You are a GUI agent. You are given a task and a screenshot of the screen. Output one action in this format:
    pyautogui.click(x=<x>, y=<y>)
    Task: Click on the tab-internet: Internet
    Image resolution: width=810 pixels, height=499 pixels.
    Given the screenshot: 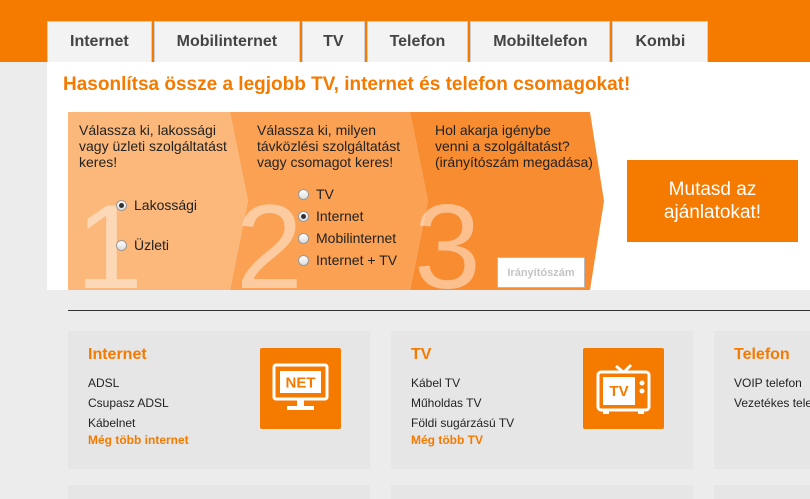 What is the action you would take?
    pyautogui.click(x=99, y=41)
    